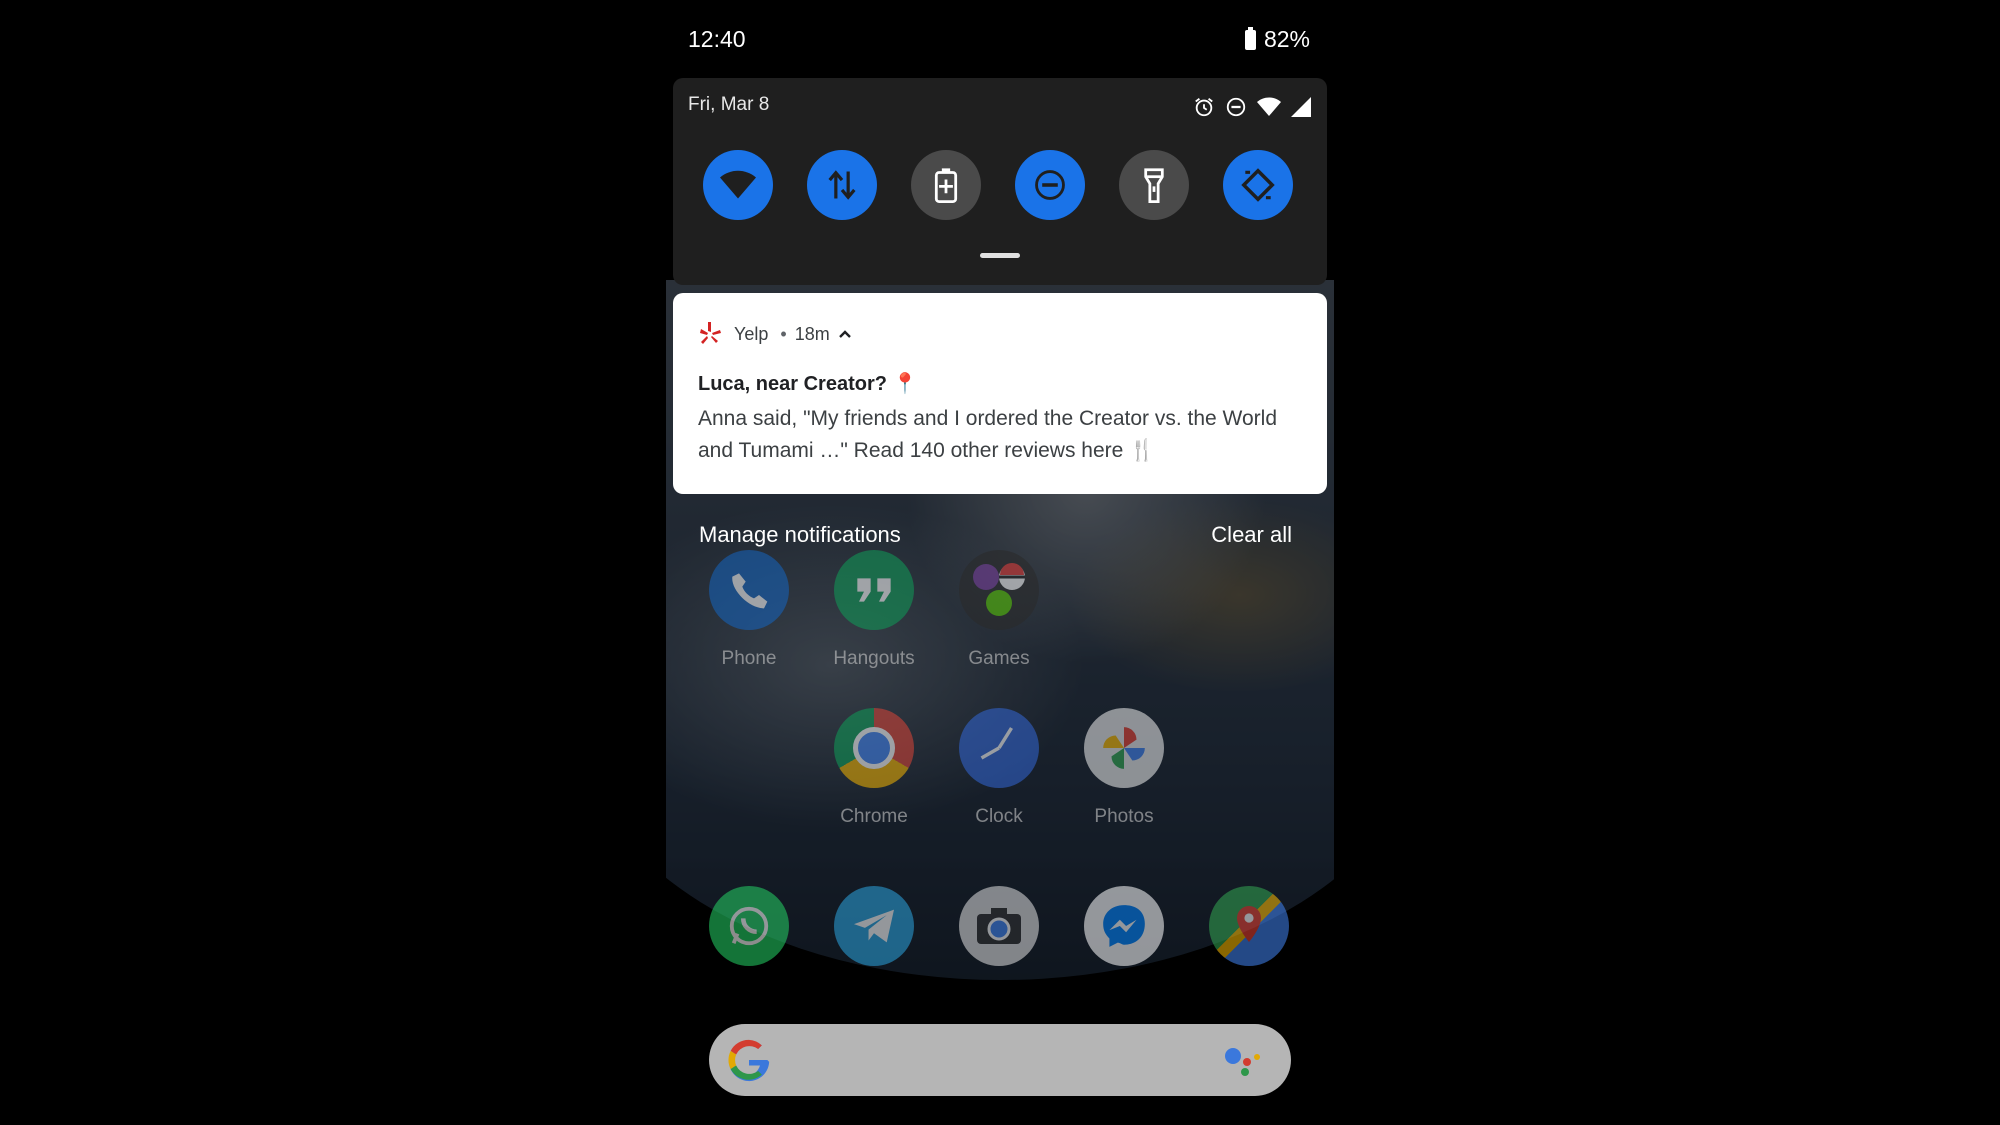 The height and width of the screenshot is (1125, 2000). What do you see at coordinates (812, 333) in the screenshot?
I see `notification-age: 18m` at bounding box center [812, 333].